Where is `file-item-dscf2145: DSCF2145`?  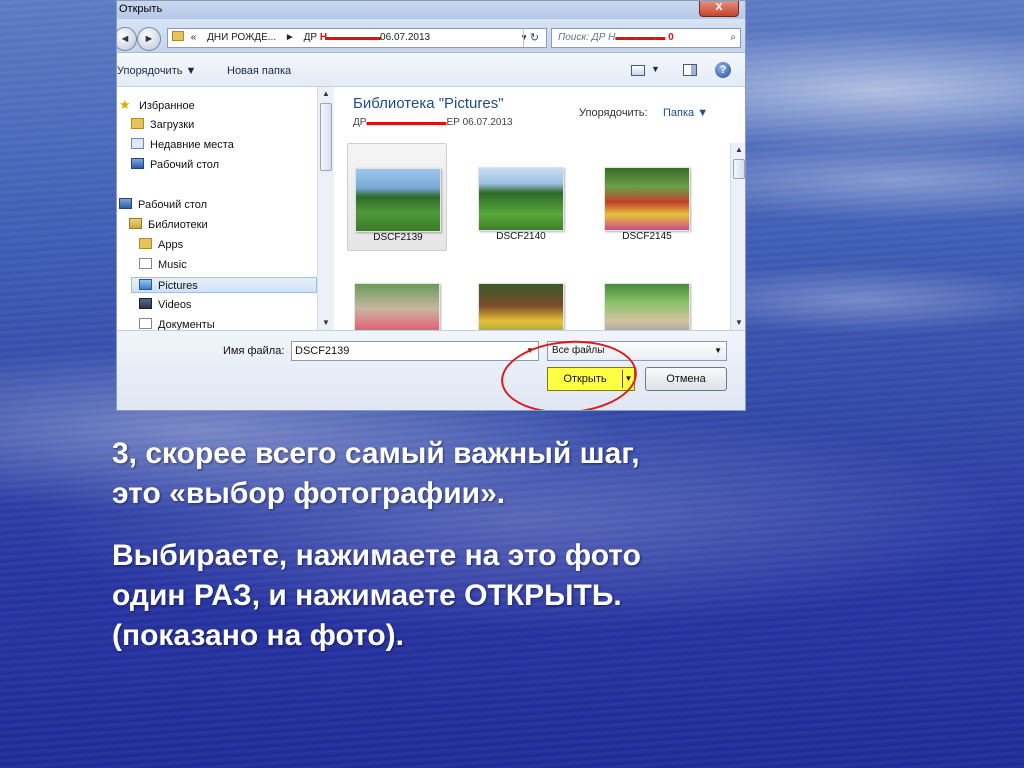
file-item-dscf2145: DSCF2145 is located at coordinates (647, 197).